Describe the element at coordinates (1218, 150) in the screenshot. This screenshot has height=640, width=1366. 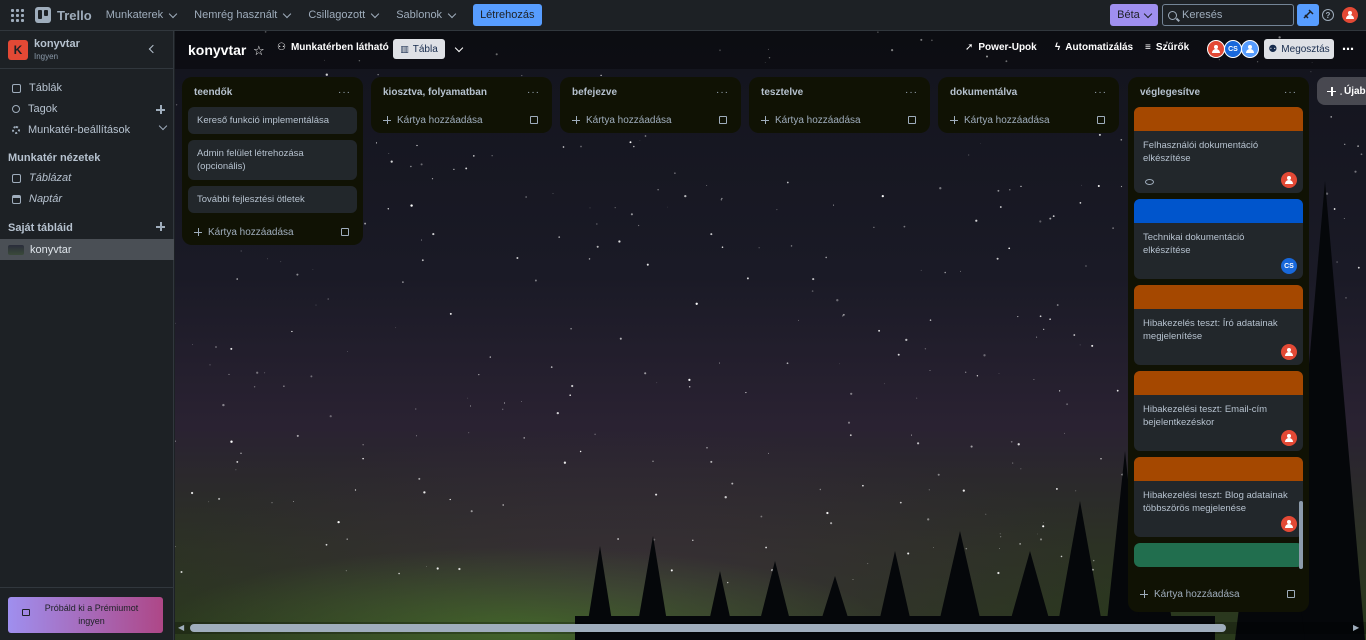
I see `card: Felhasználói dokumentáció elkészítése` at that location.